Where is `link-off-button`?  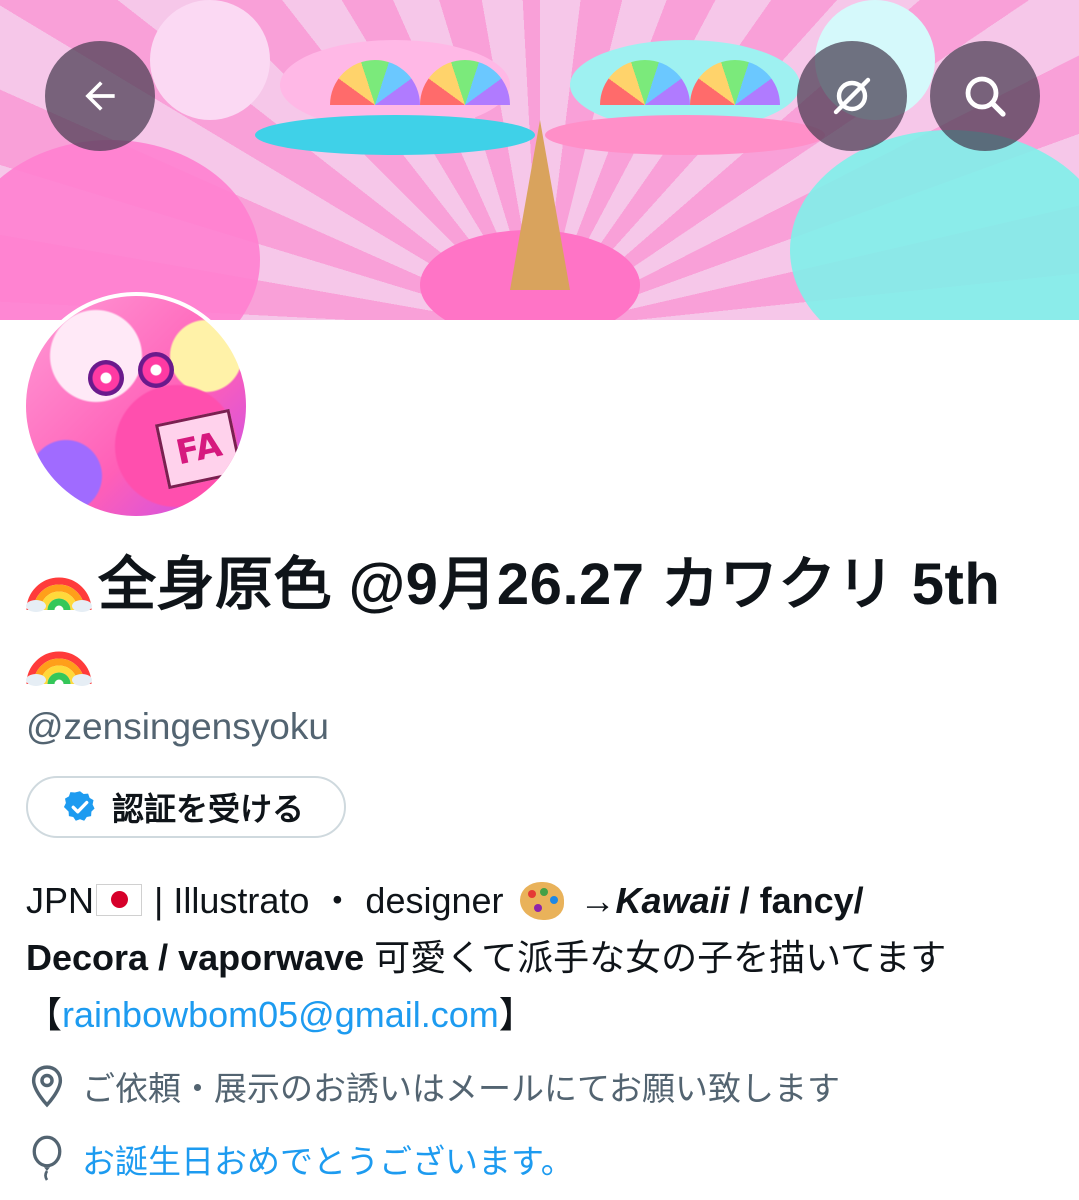
link-off-button is located at coordinates (852, 96).